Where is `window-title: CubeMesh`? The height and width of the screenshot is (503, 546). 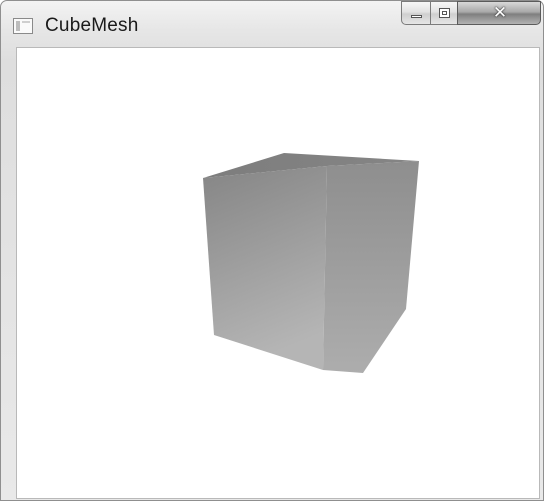
window-title: CubeMesh is located at coordinates (92, 25).